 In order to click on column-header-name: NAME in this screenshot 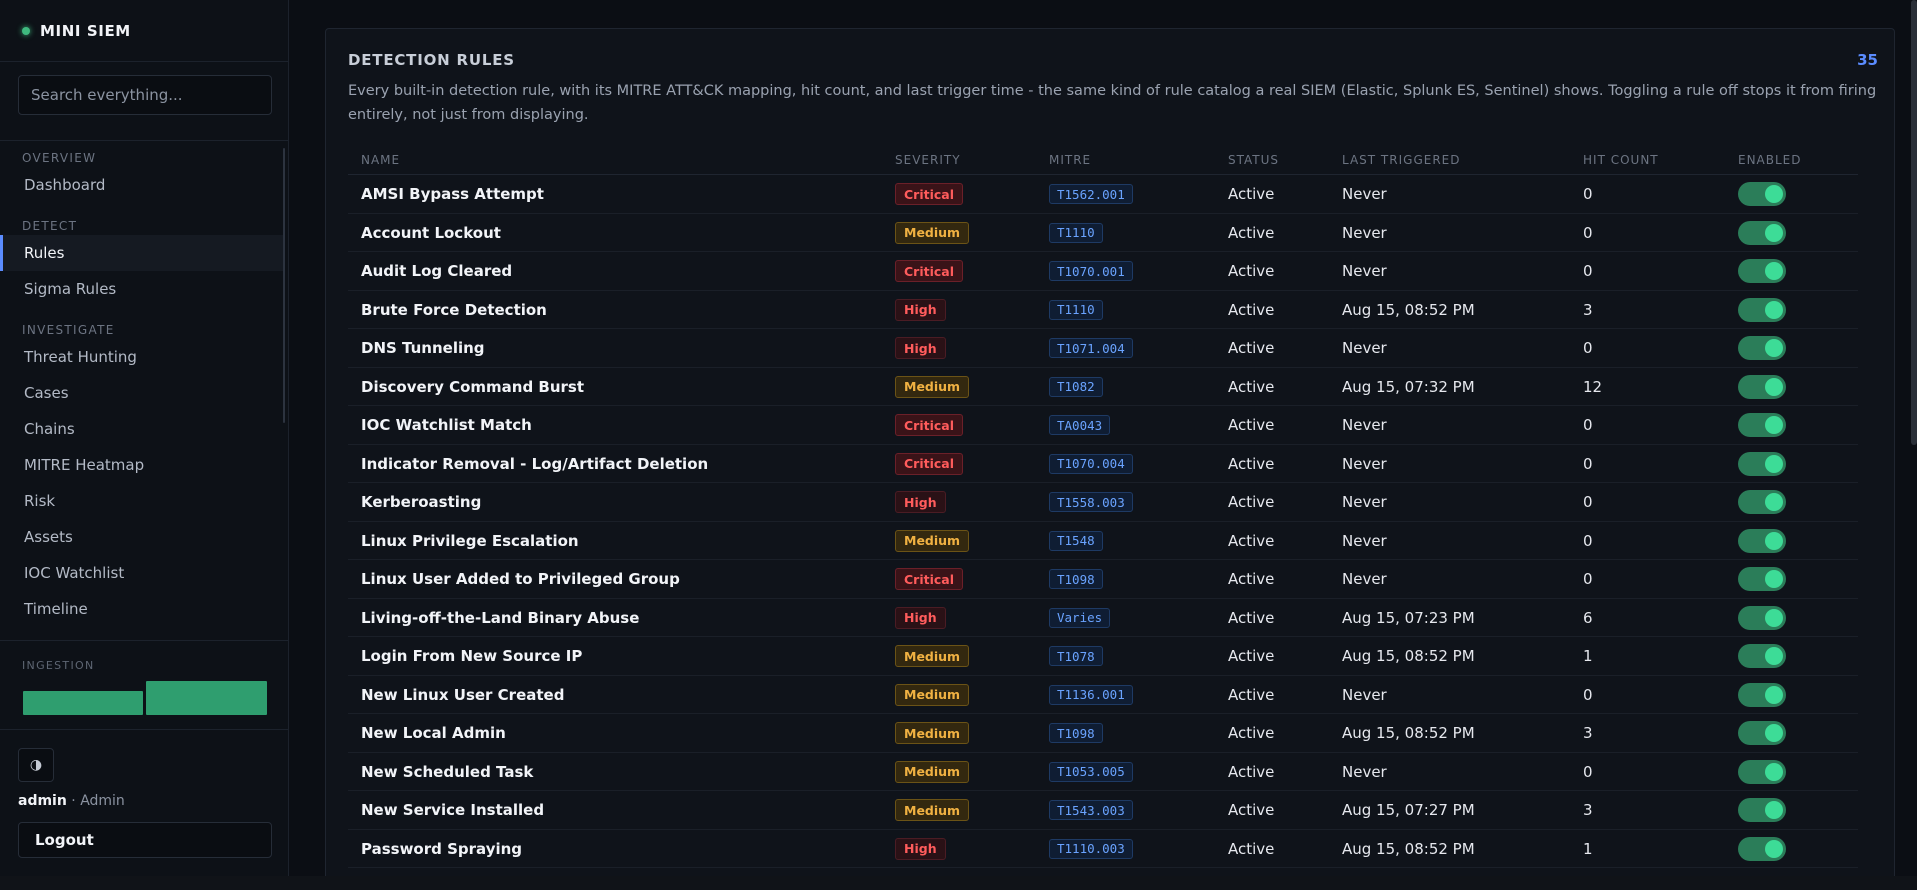, I will do `click(380, 160)`.